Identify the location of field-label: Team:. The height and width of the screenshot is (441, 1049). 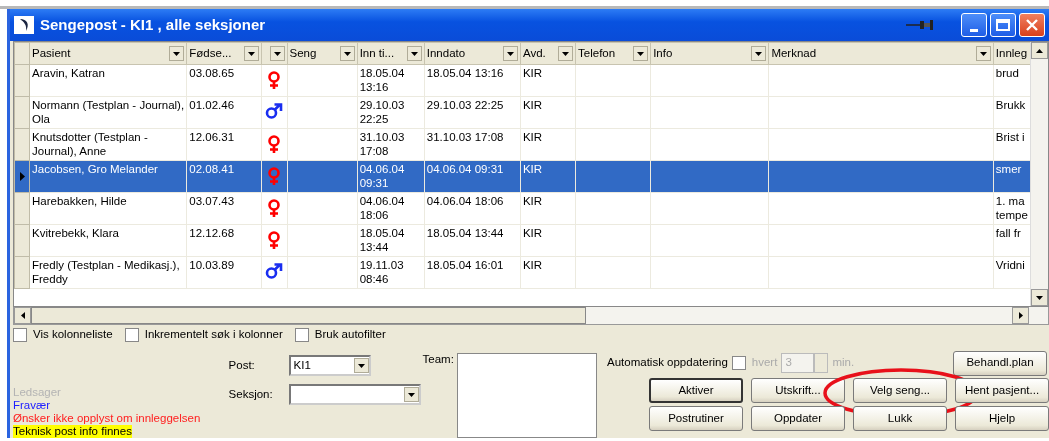
(438, 359).